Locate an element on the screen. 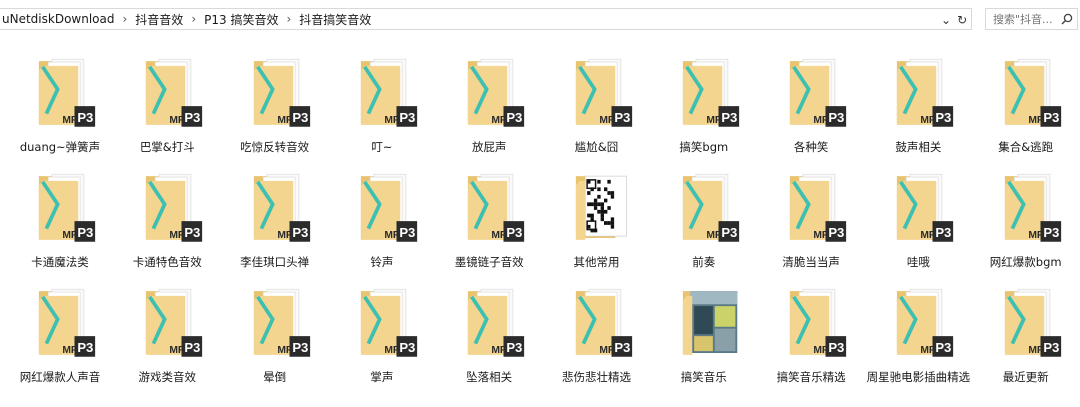 The width and height of the screenshot is (1080, 407). folder-item: MP3 P3 搞笑bgm is located at coordinates (704, 100).